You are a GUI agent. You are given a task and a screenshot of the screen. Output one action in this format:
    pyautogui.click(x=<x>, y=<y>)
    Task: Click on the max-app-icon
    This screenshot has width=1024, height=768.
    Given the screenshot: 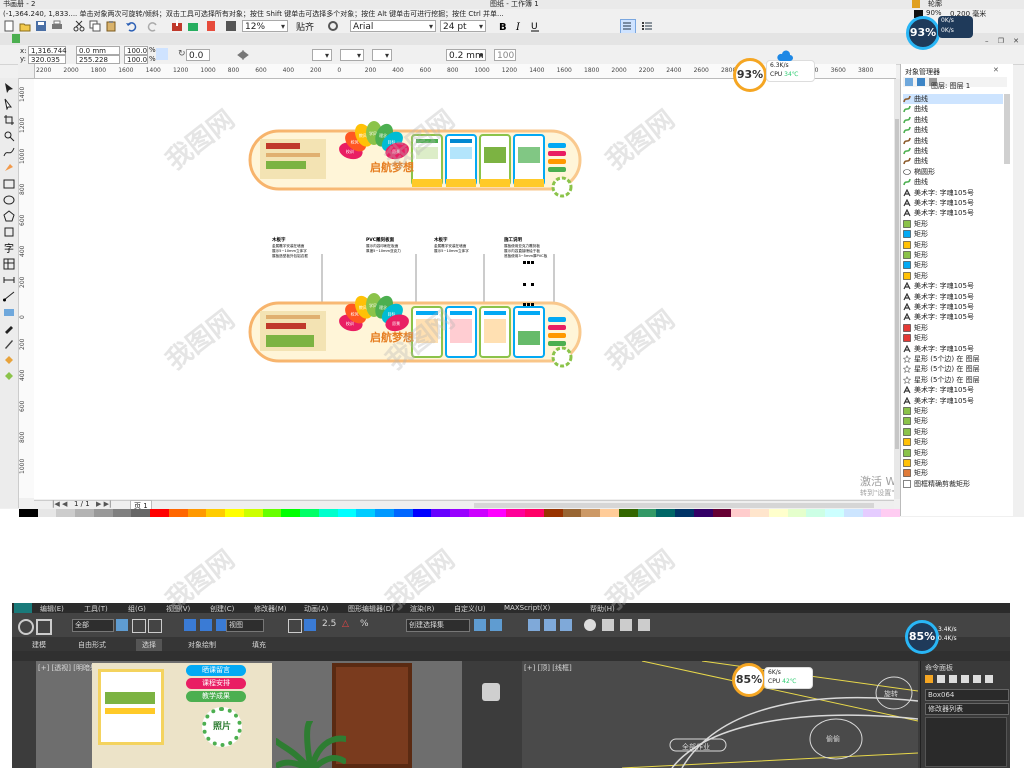 What is the action you would take?
    pyautogui.click(x=23, y=608)
    